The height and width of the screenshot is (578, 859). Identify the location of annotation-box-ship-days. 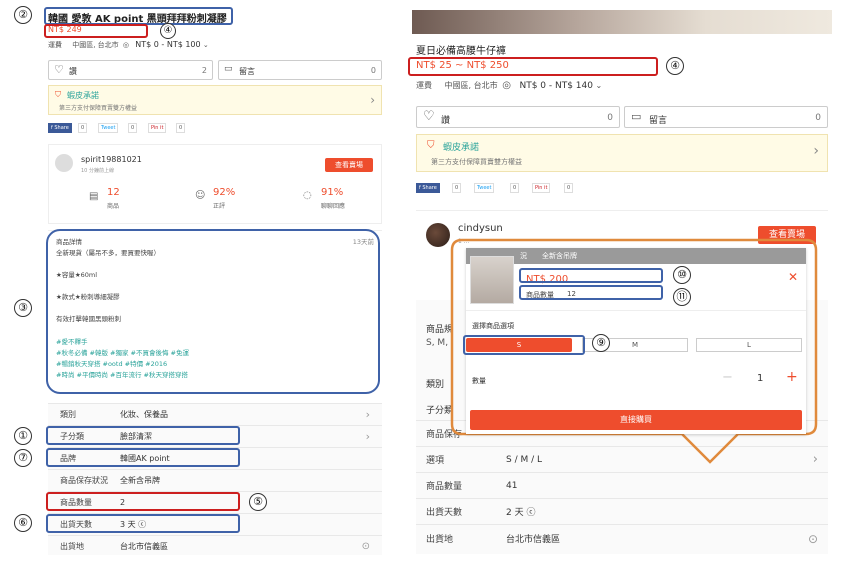
(143, 523).